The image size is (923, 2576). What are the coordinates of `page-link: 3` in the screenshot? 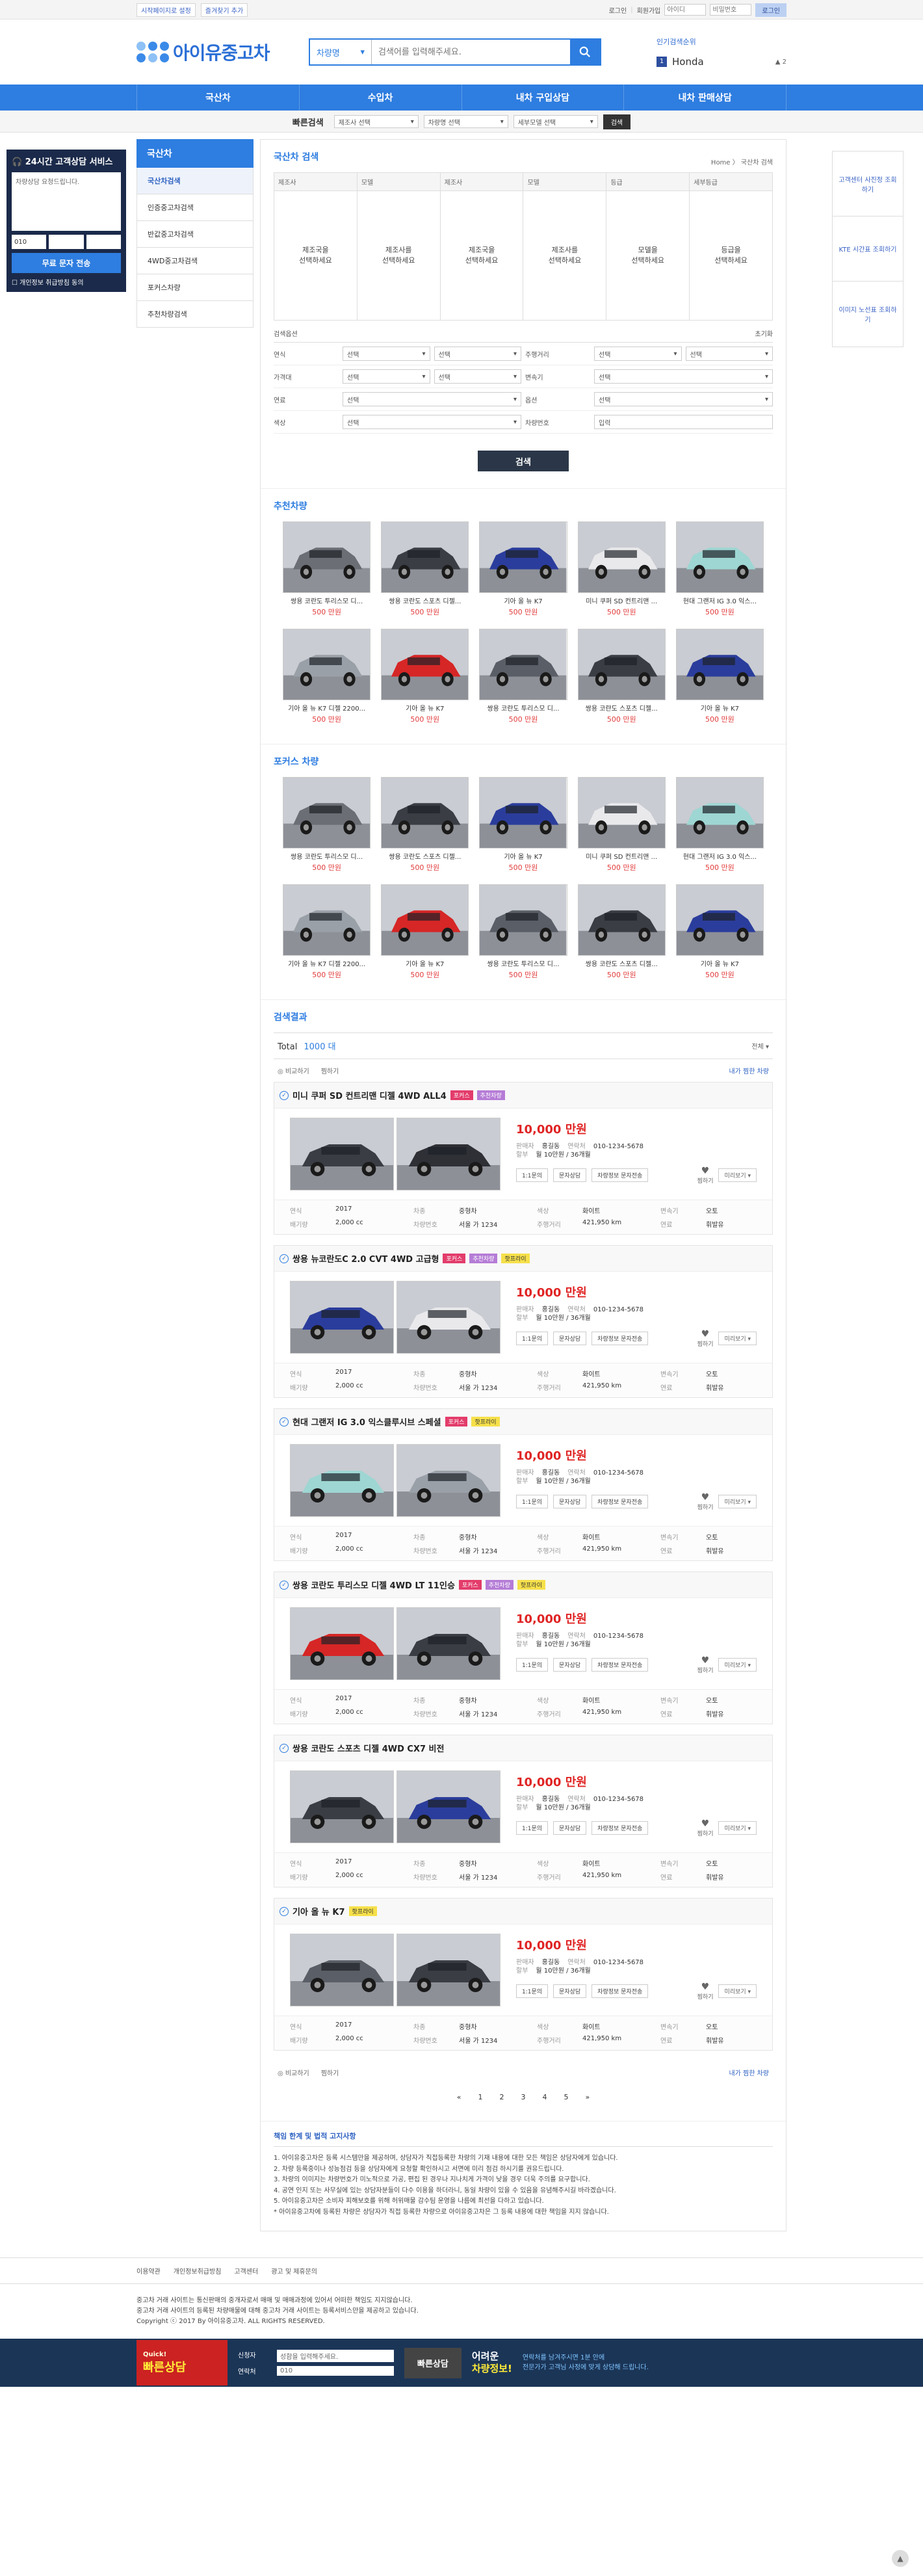 It's located at (524, 2097).